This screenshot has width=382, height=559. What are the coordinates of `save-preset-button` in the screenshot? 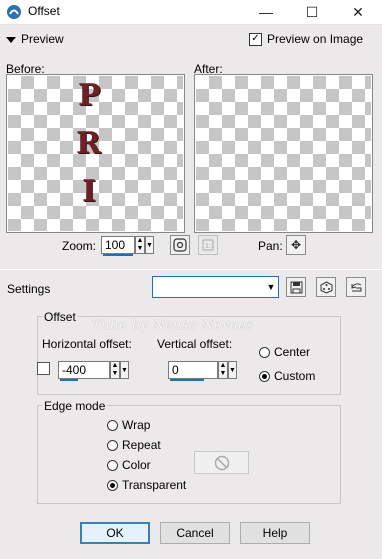 It's located at (296, 287).